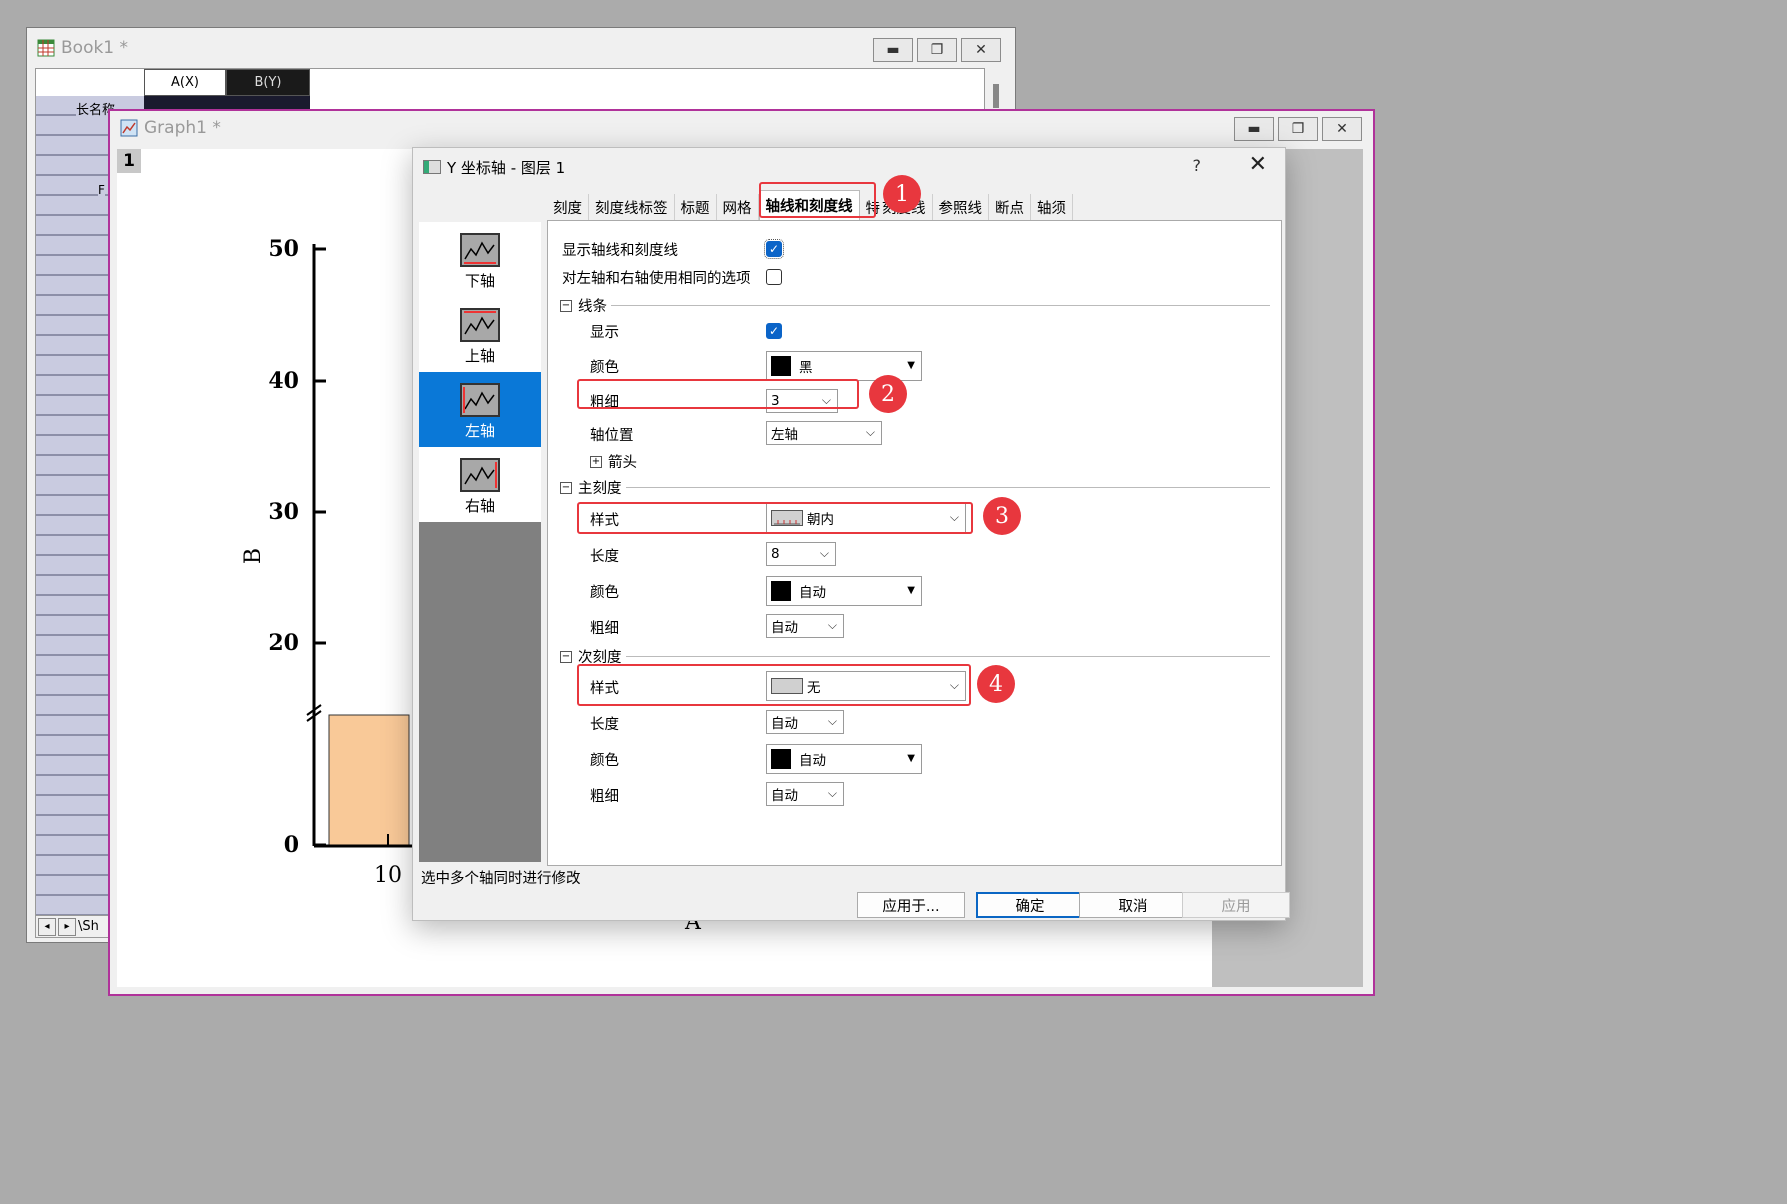 This screenshot has height=1204, width=1787. Describe the element at coordinates (961, 207) in the screenshot. I see `tab-reference-lines: 参照线` at that location.